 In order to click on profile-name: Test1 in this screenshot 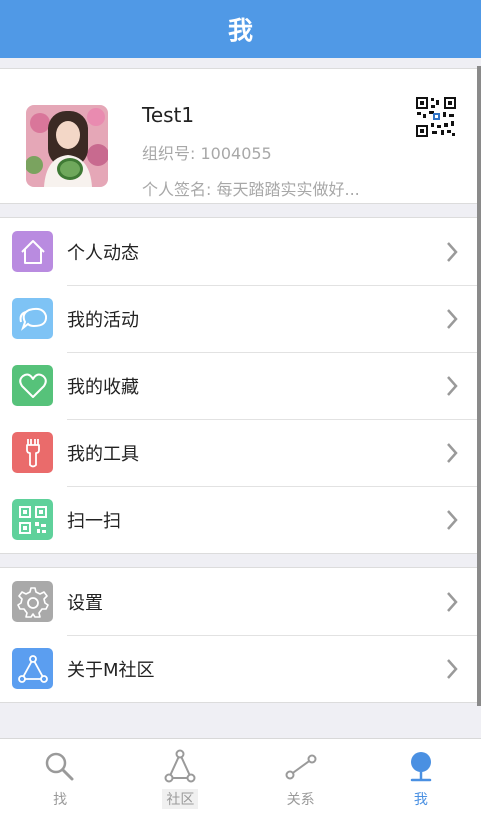, I will do `click(168, 115)`.